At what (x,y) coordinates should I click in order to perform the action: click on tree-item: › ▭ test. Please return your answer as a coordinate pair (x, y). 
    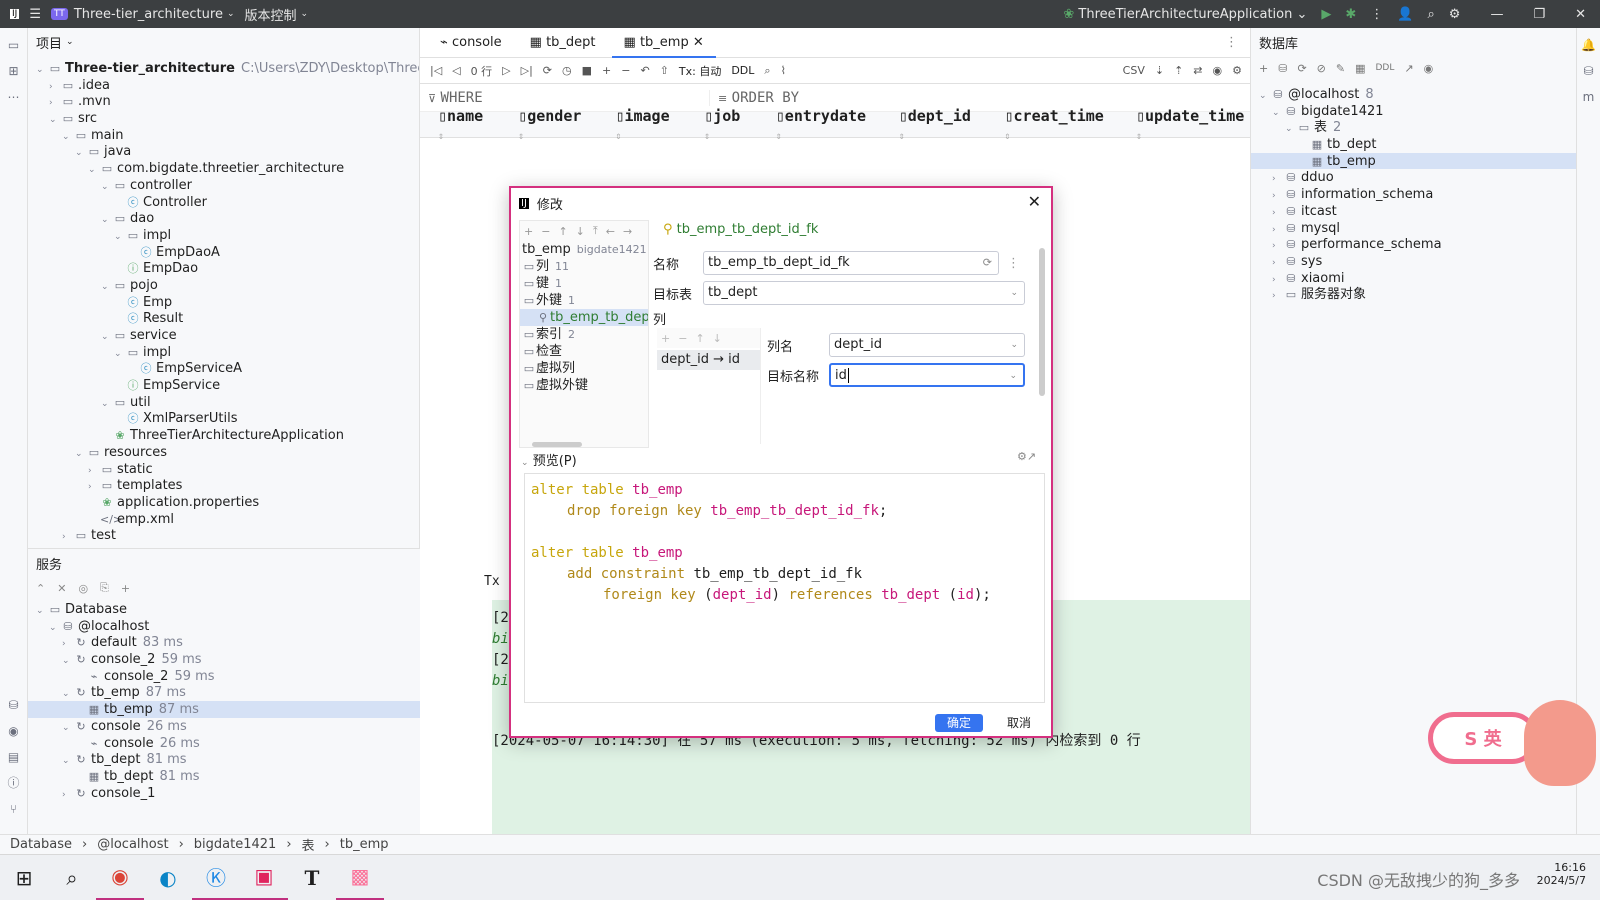
    Looking at the image, I should click on (223, 535).